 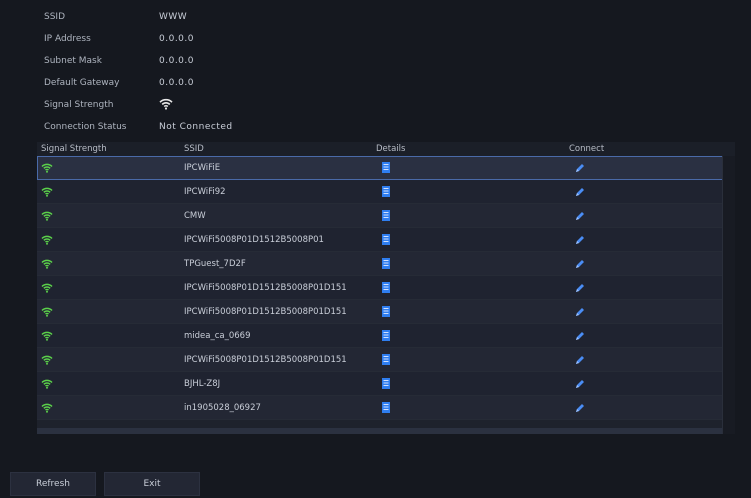 I want to click on table-row: IPCWiFi92, so click(x=380, y=192).